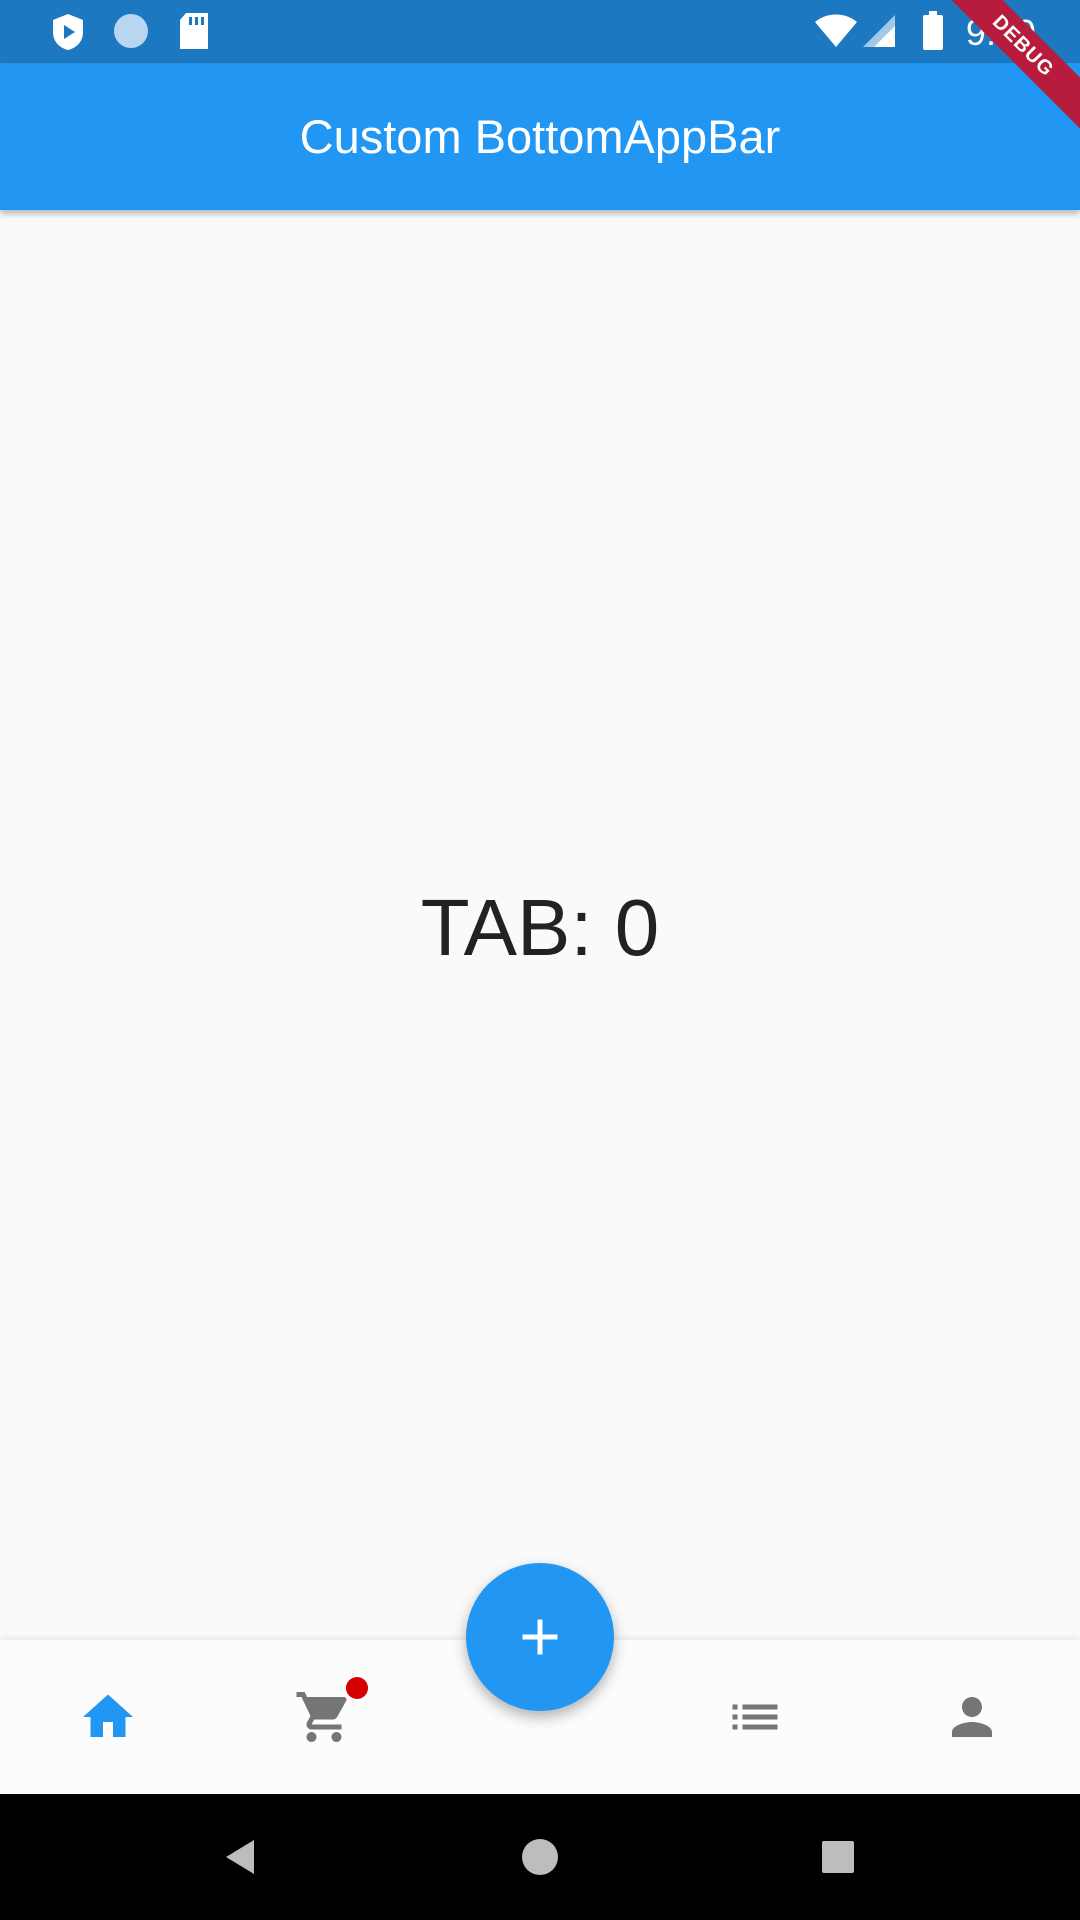  I want to click on add-icon, so click(540, 1637).